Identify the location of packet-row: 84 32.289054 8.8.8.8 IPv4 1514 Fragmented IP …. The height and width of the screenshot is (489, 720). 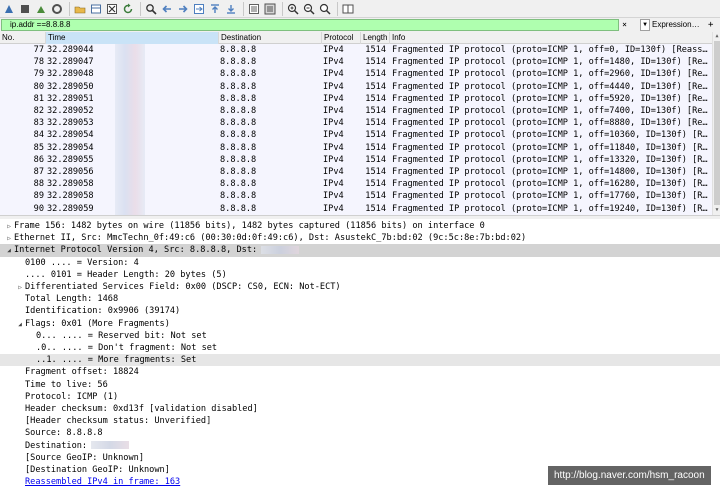
(356, 135).